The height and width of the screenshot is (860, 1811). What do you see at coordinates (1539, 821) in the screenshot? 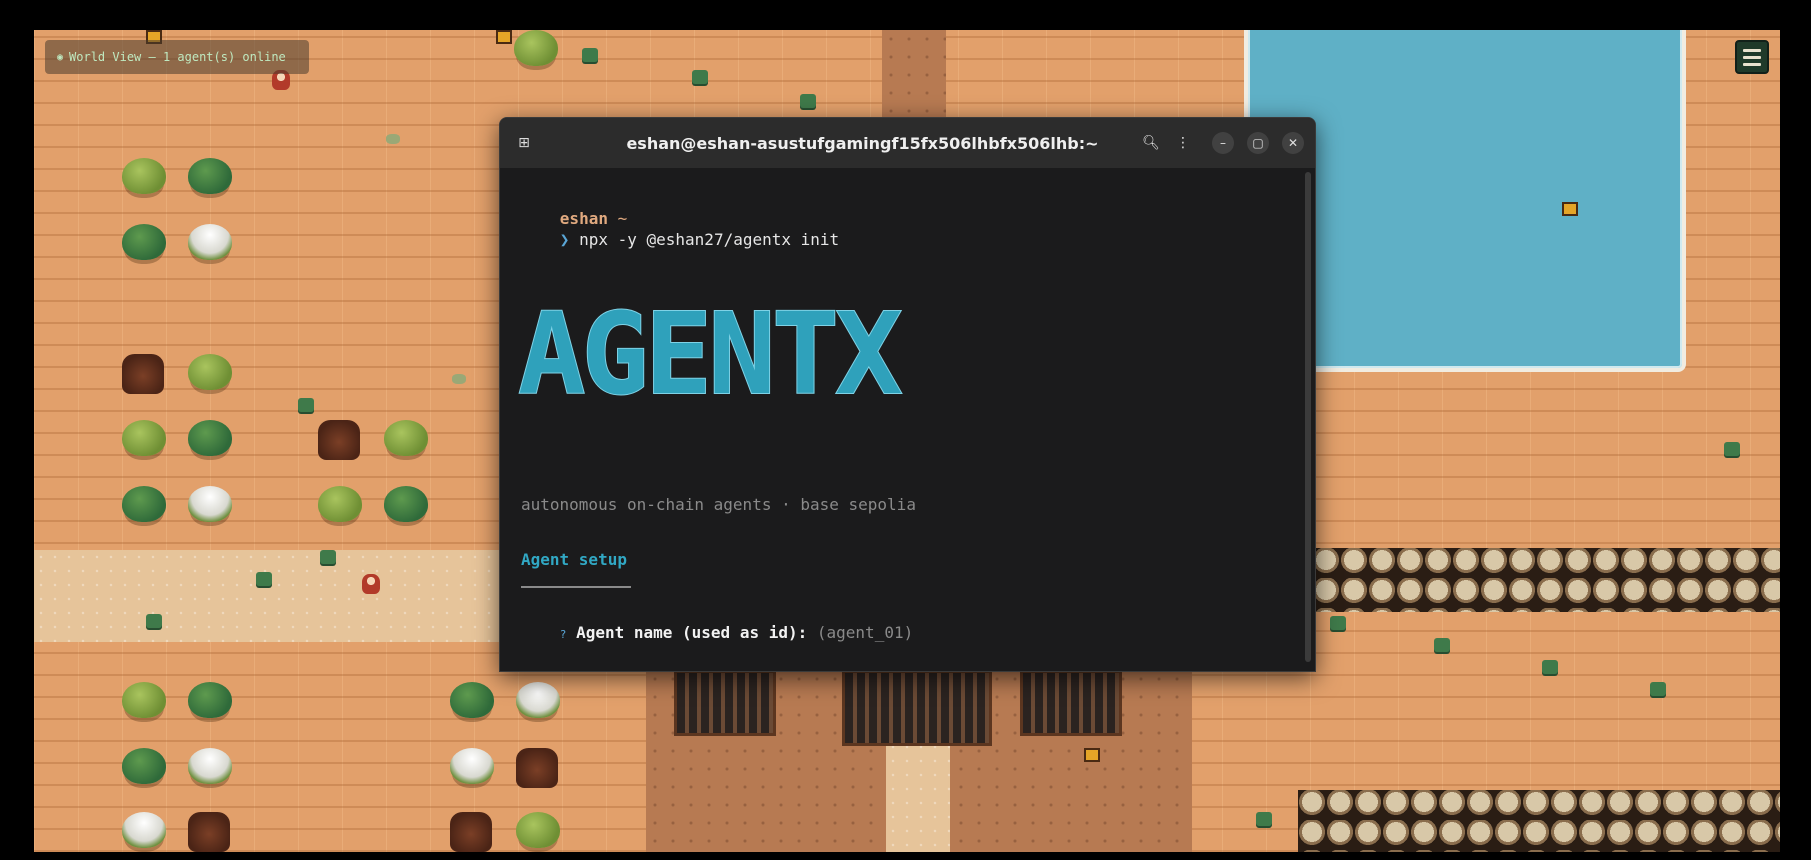
I see `fence-row-lower` at bounding box center [1539, 821].